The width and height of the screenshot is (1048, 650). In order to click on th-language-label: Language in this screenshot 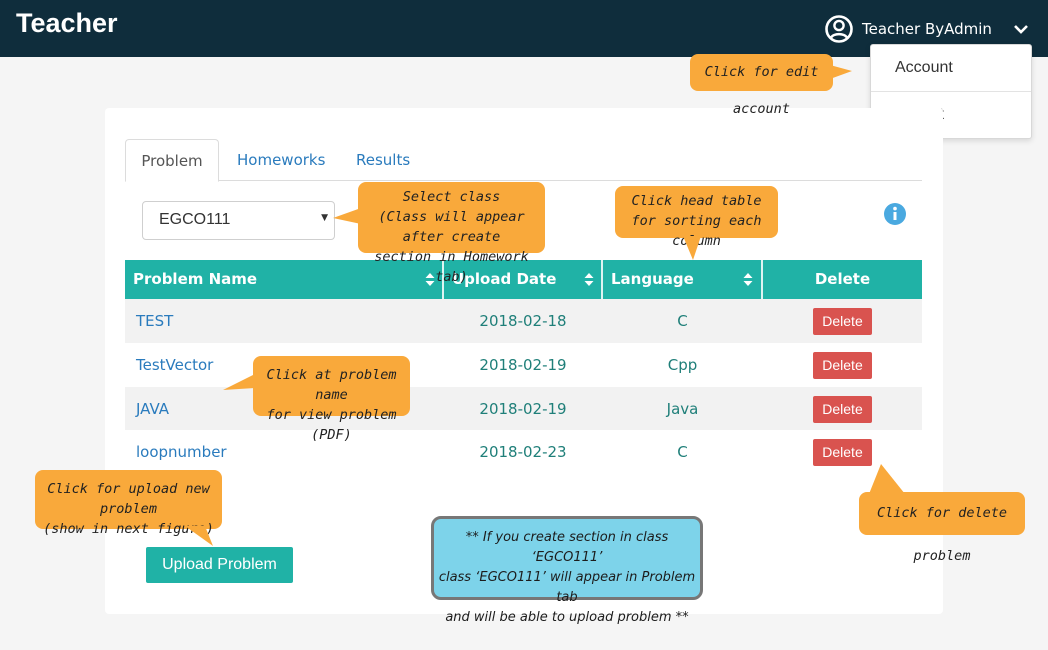, I will do `click(652, 279)`.